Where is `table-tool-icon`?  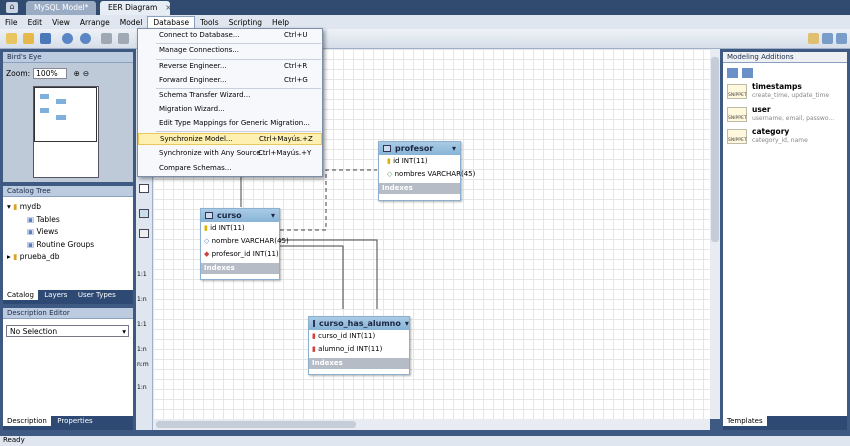
table-tool-icon is located at coordinates (144, 188).